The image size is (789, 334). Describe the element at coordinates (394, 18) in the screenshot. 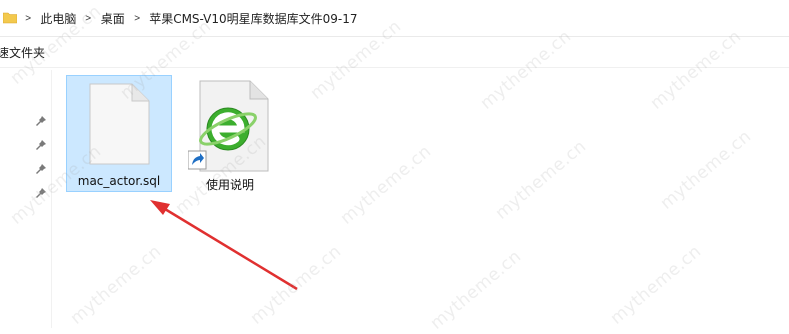

I see `address-bar: > 此电脑 > 桌面 > 苹果CMS-V10明星库数据库文件09-17` at that location.